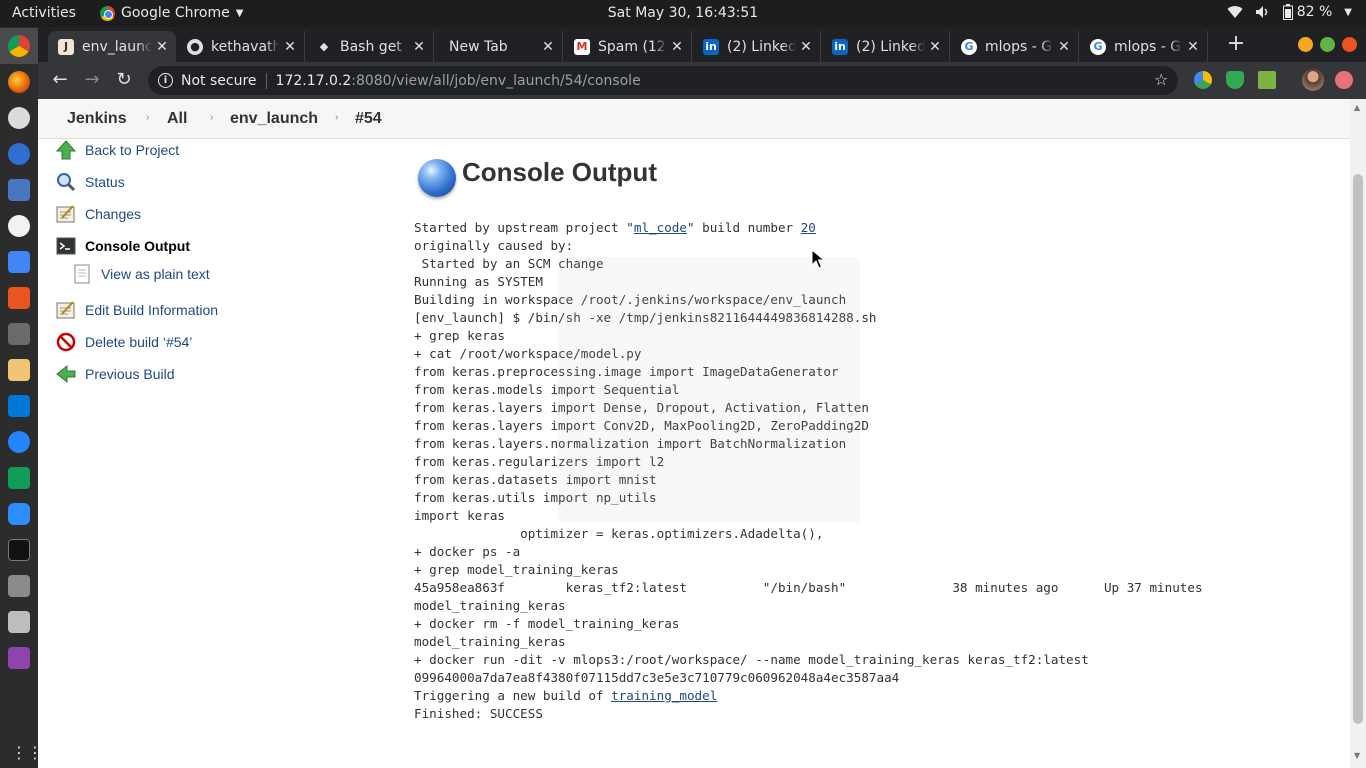  I want to click on dock-zoom-icon, so click(19, 514).